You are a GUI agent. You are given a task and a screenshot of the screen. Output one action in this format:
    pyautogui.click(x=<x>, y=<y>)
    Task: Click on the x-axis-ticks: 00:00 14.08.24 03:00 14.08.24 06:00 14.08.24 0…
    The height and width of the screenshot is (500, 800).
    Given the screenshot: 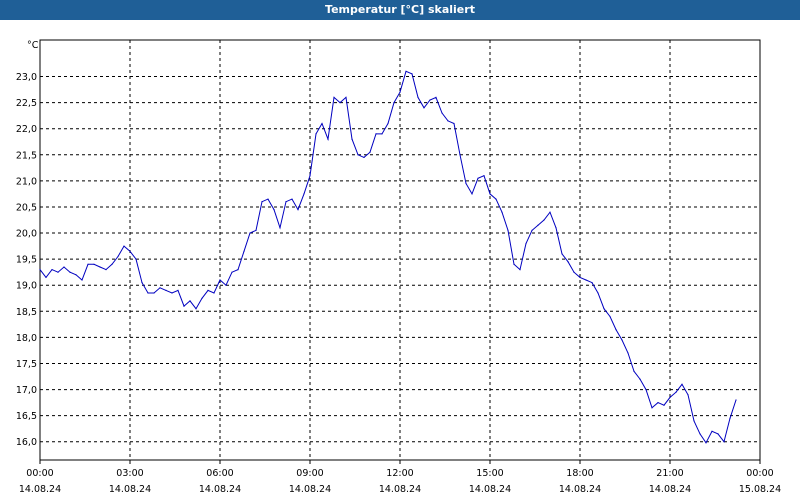 What is the action you would take?
    pyautogui.click(x=400, y=477)
    